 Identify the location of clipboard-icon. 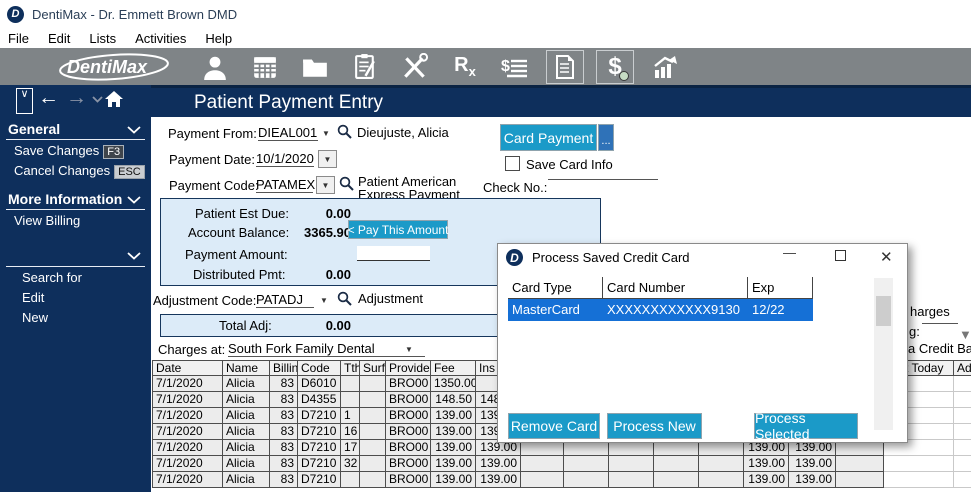
(365, 67).